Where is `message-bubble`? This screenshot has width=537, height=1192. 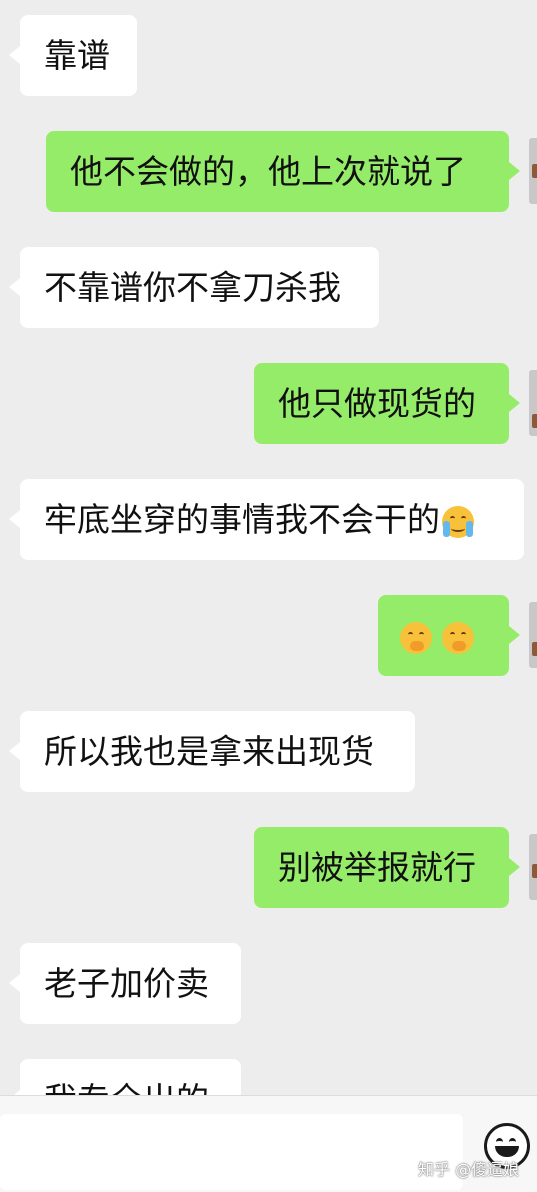 message-bubble is located at coordinates (443, 635).